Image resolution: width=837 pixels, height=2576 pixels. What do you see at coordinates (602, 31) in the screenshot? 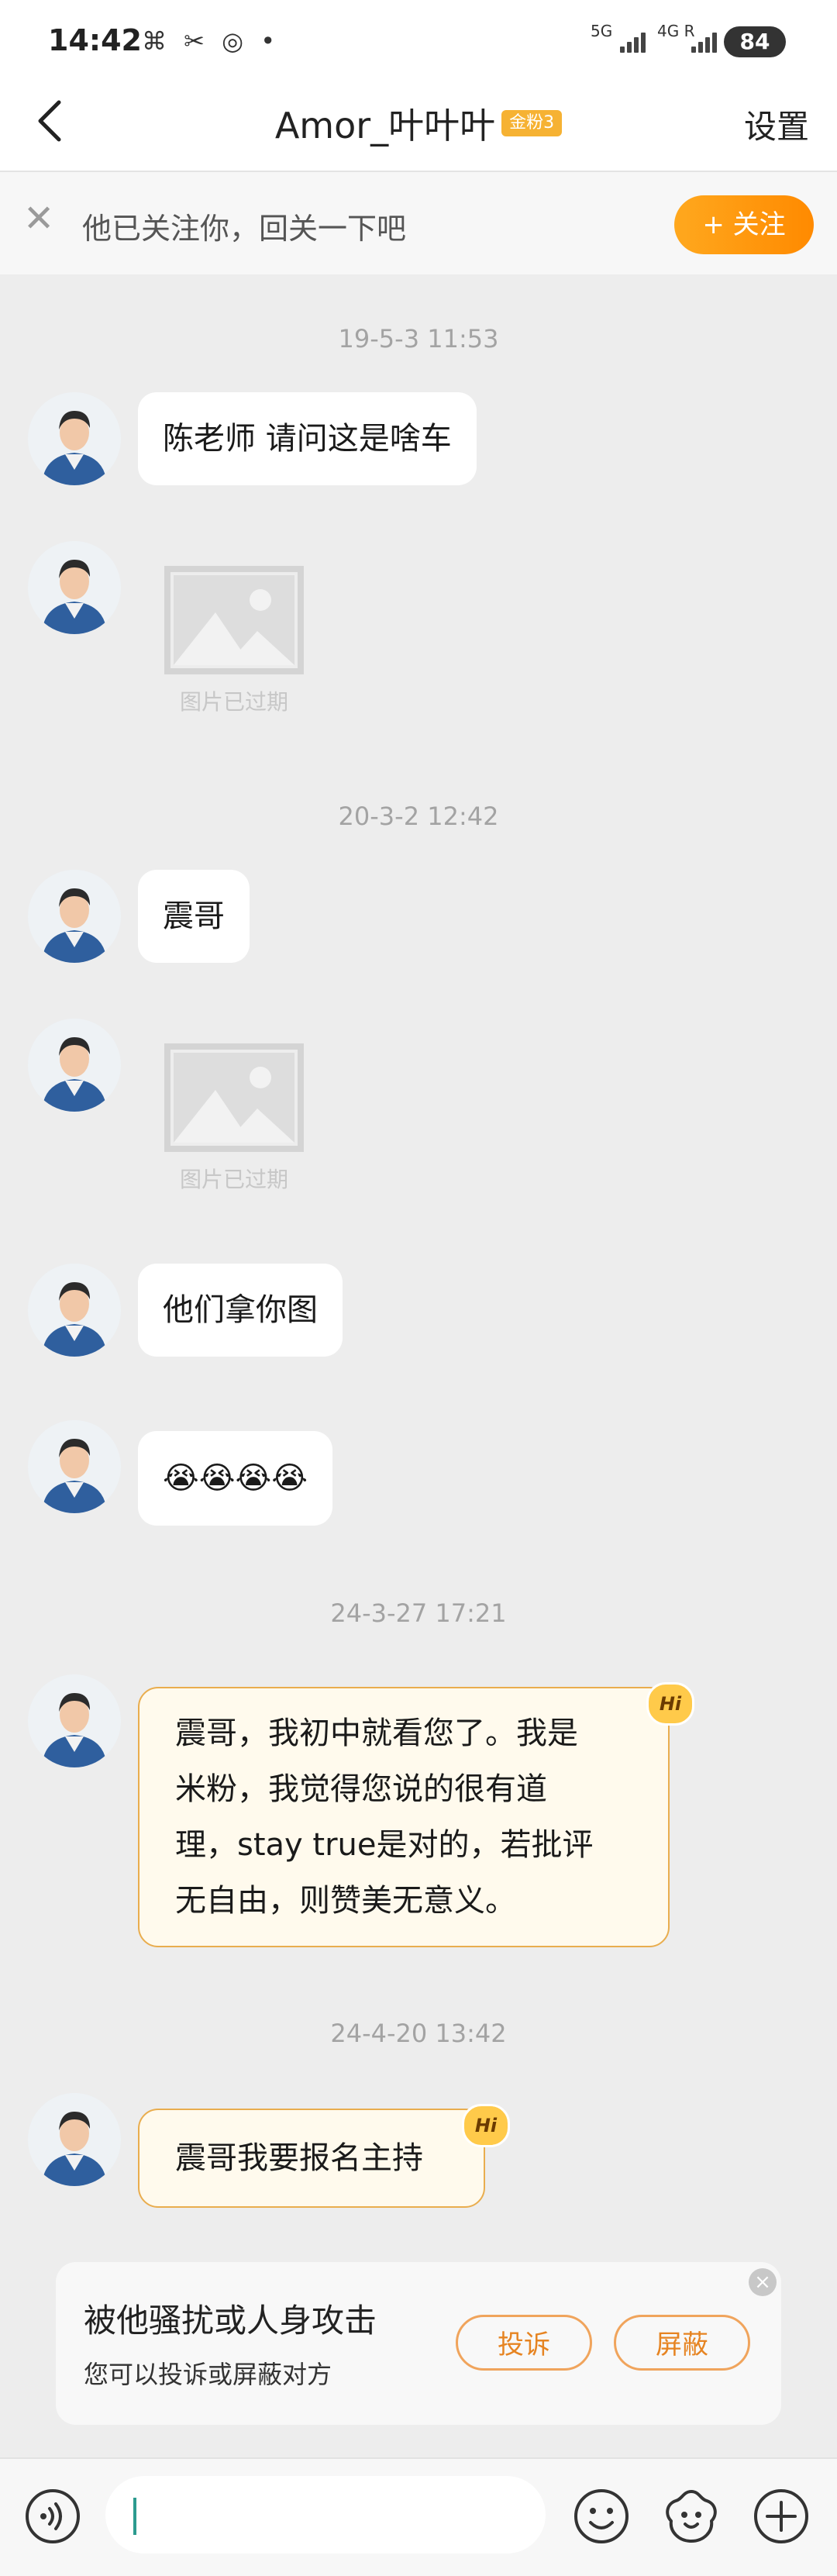
I see `network-5g-label: 5G` at bounding box center [602, 31].